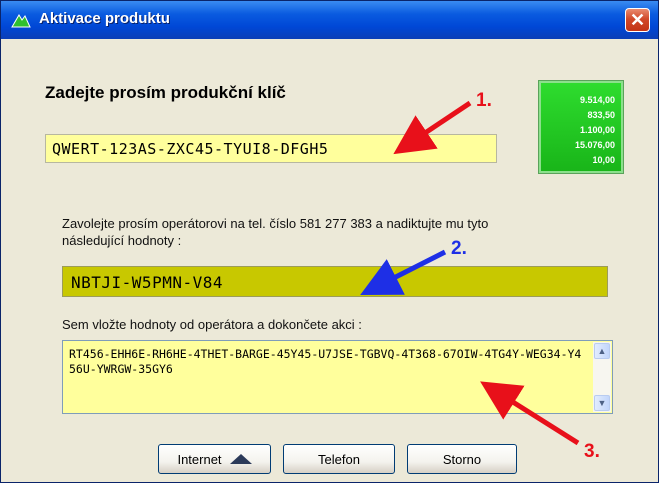  I want to click on close-button: ✕, so click(637, 20).